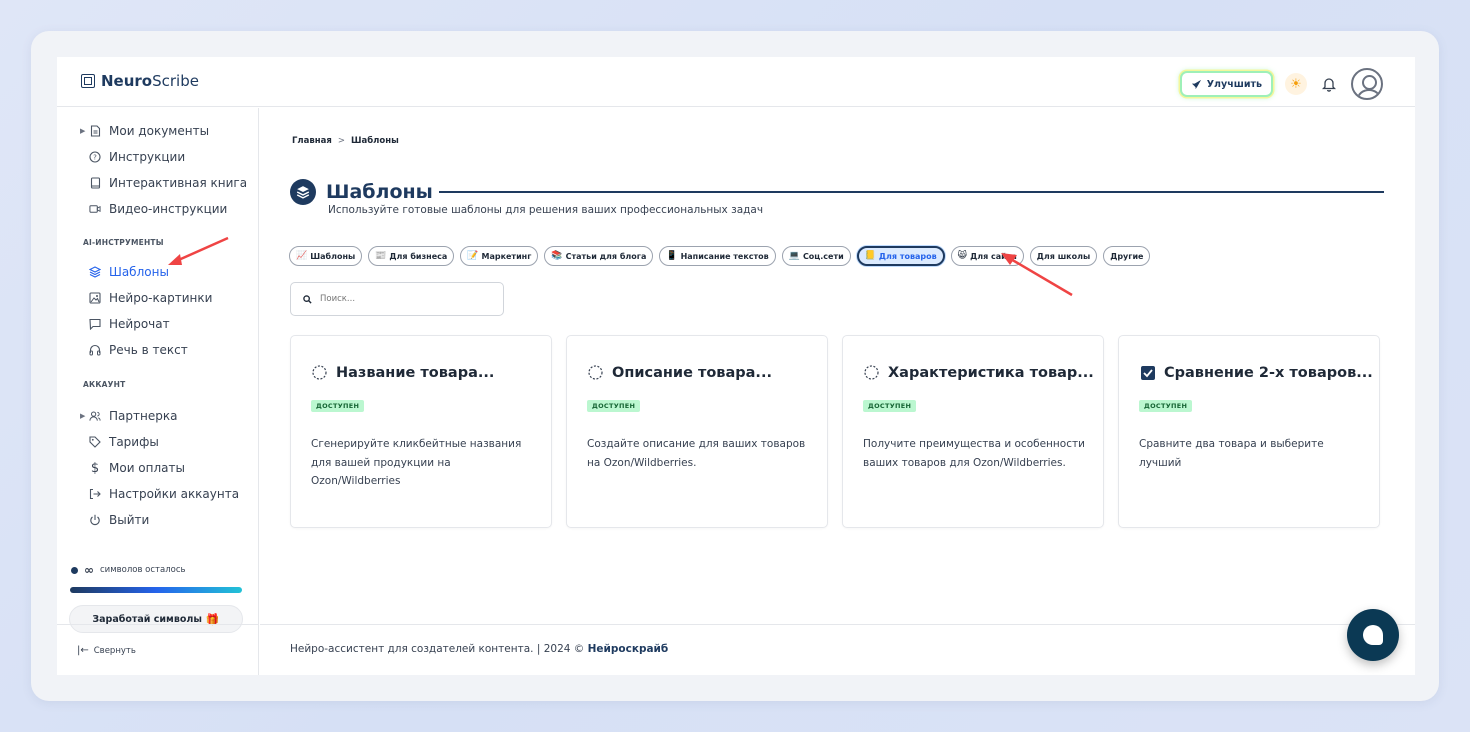  I want to click on image-icon, so click(95, 298).